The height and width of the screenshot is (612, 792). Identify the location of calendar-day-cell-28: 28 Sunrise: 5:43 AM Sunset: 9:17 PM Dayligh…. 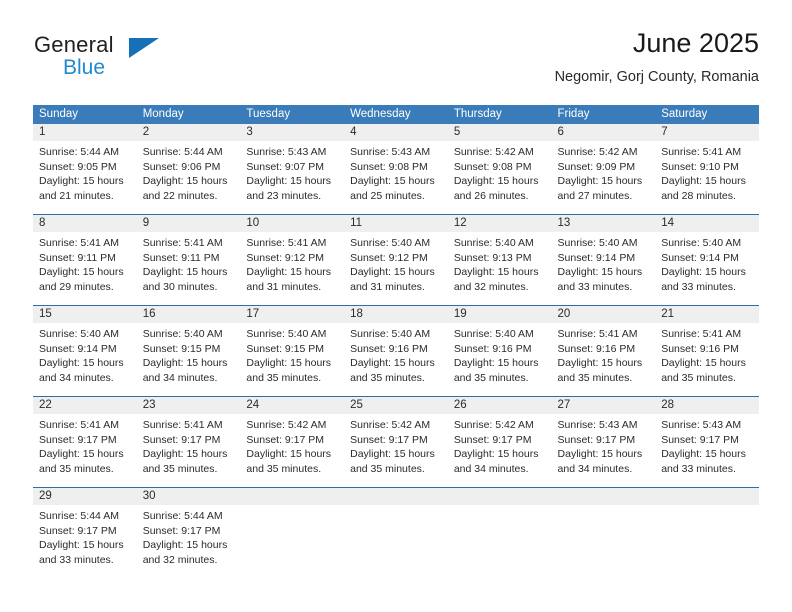
(707, 439).